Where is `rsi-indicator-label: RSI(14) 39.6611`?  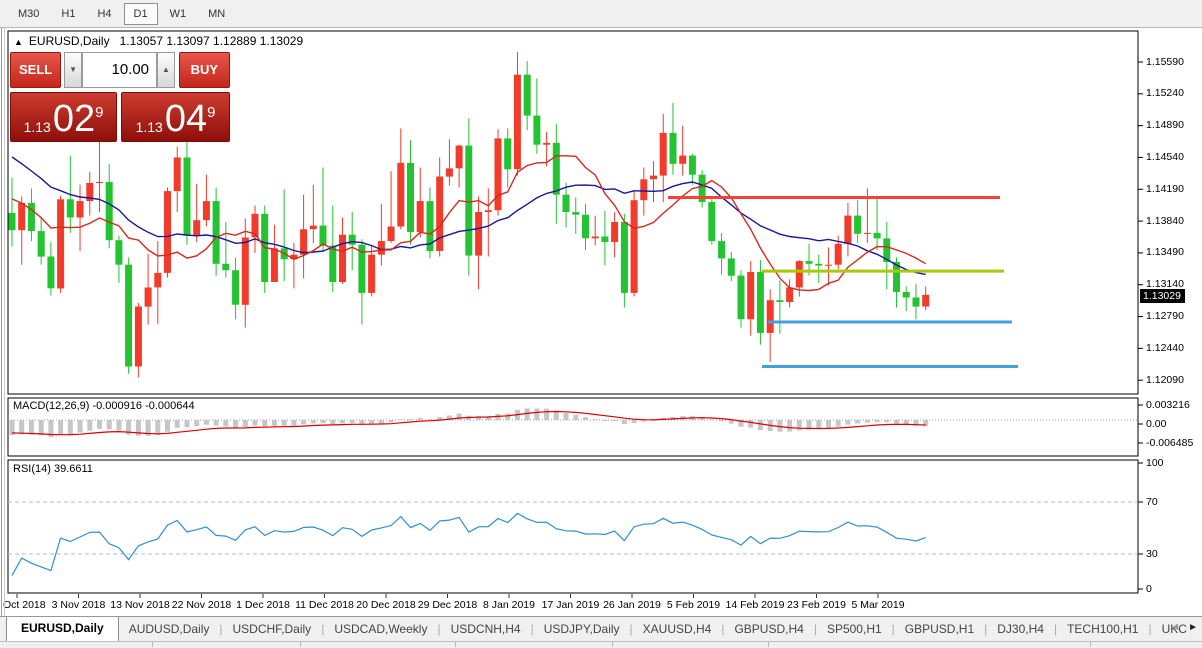
rsi-indicator-label: RSI(14) 39.6611 is located at coordinates (53, 469).